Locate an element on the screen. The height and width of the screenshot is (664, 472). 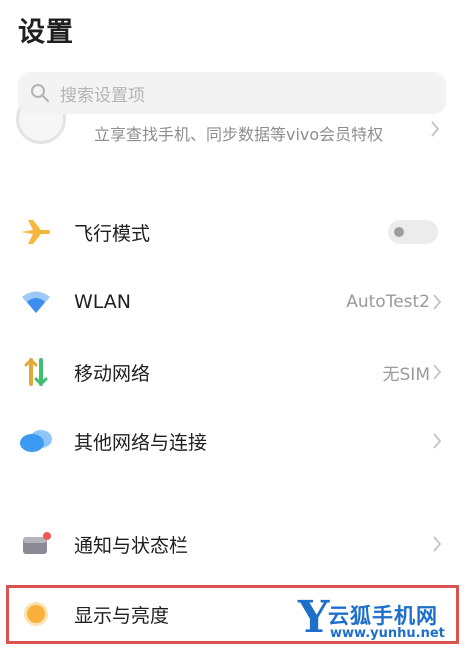
wifi-icon is located at coordinates (36, 302).